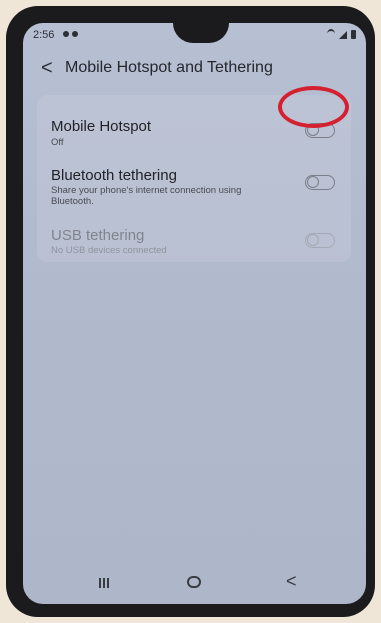 The height and width of the screenshot is (623, 381). I want to click on back-icon: <, so click(291, 581).